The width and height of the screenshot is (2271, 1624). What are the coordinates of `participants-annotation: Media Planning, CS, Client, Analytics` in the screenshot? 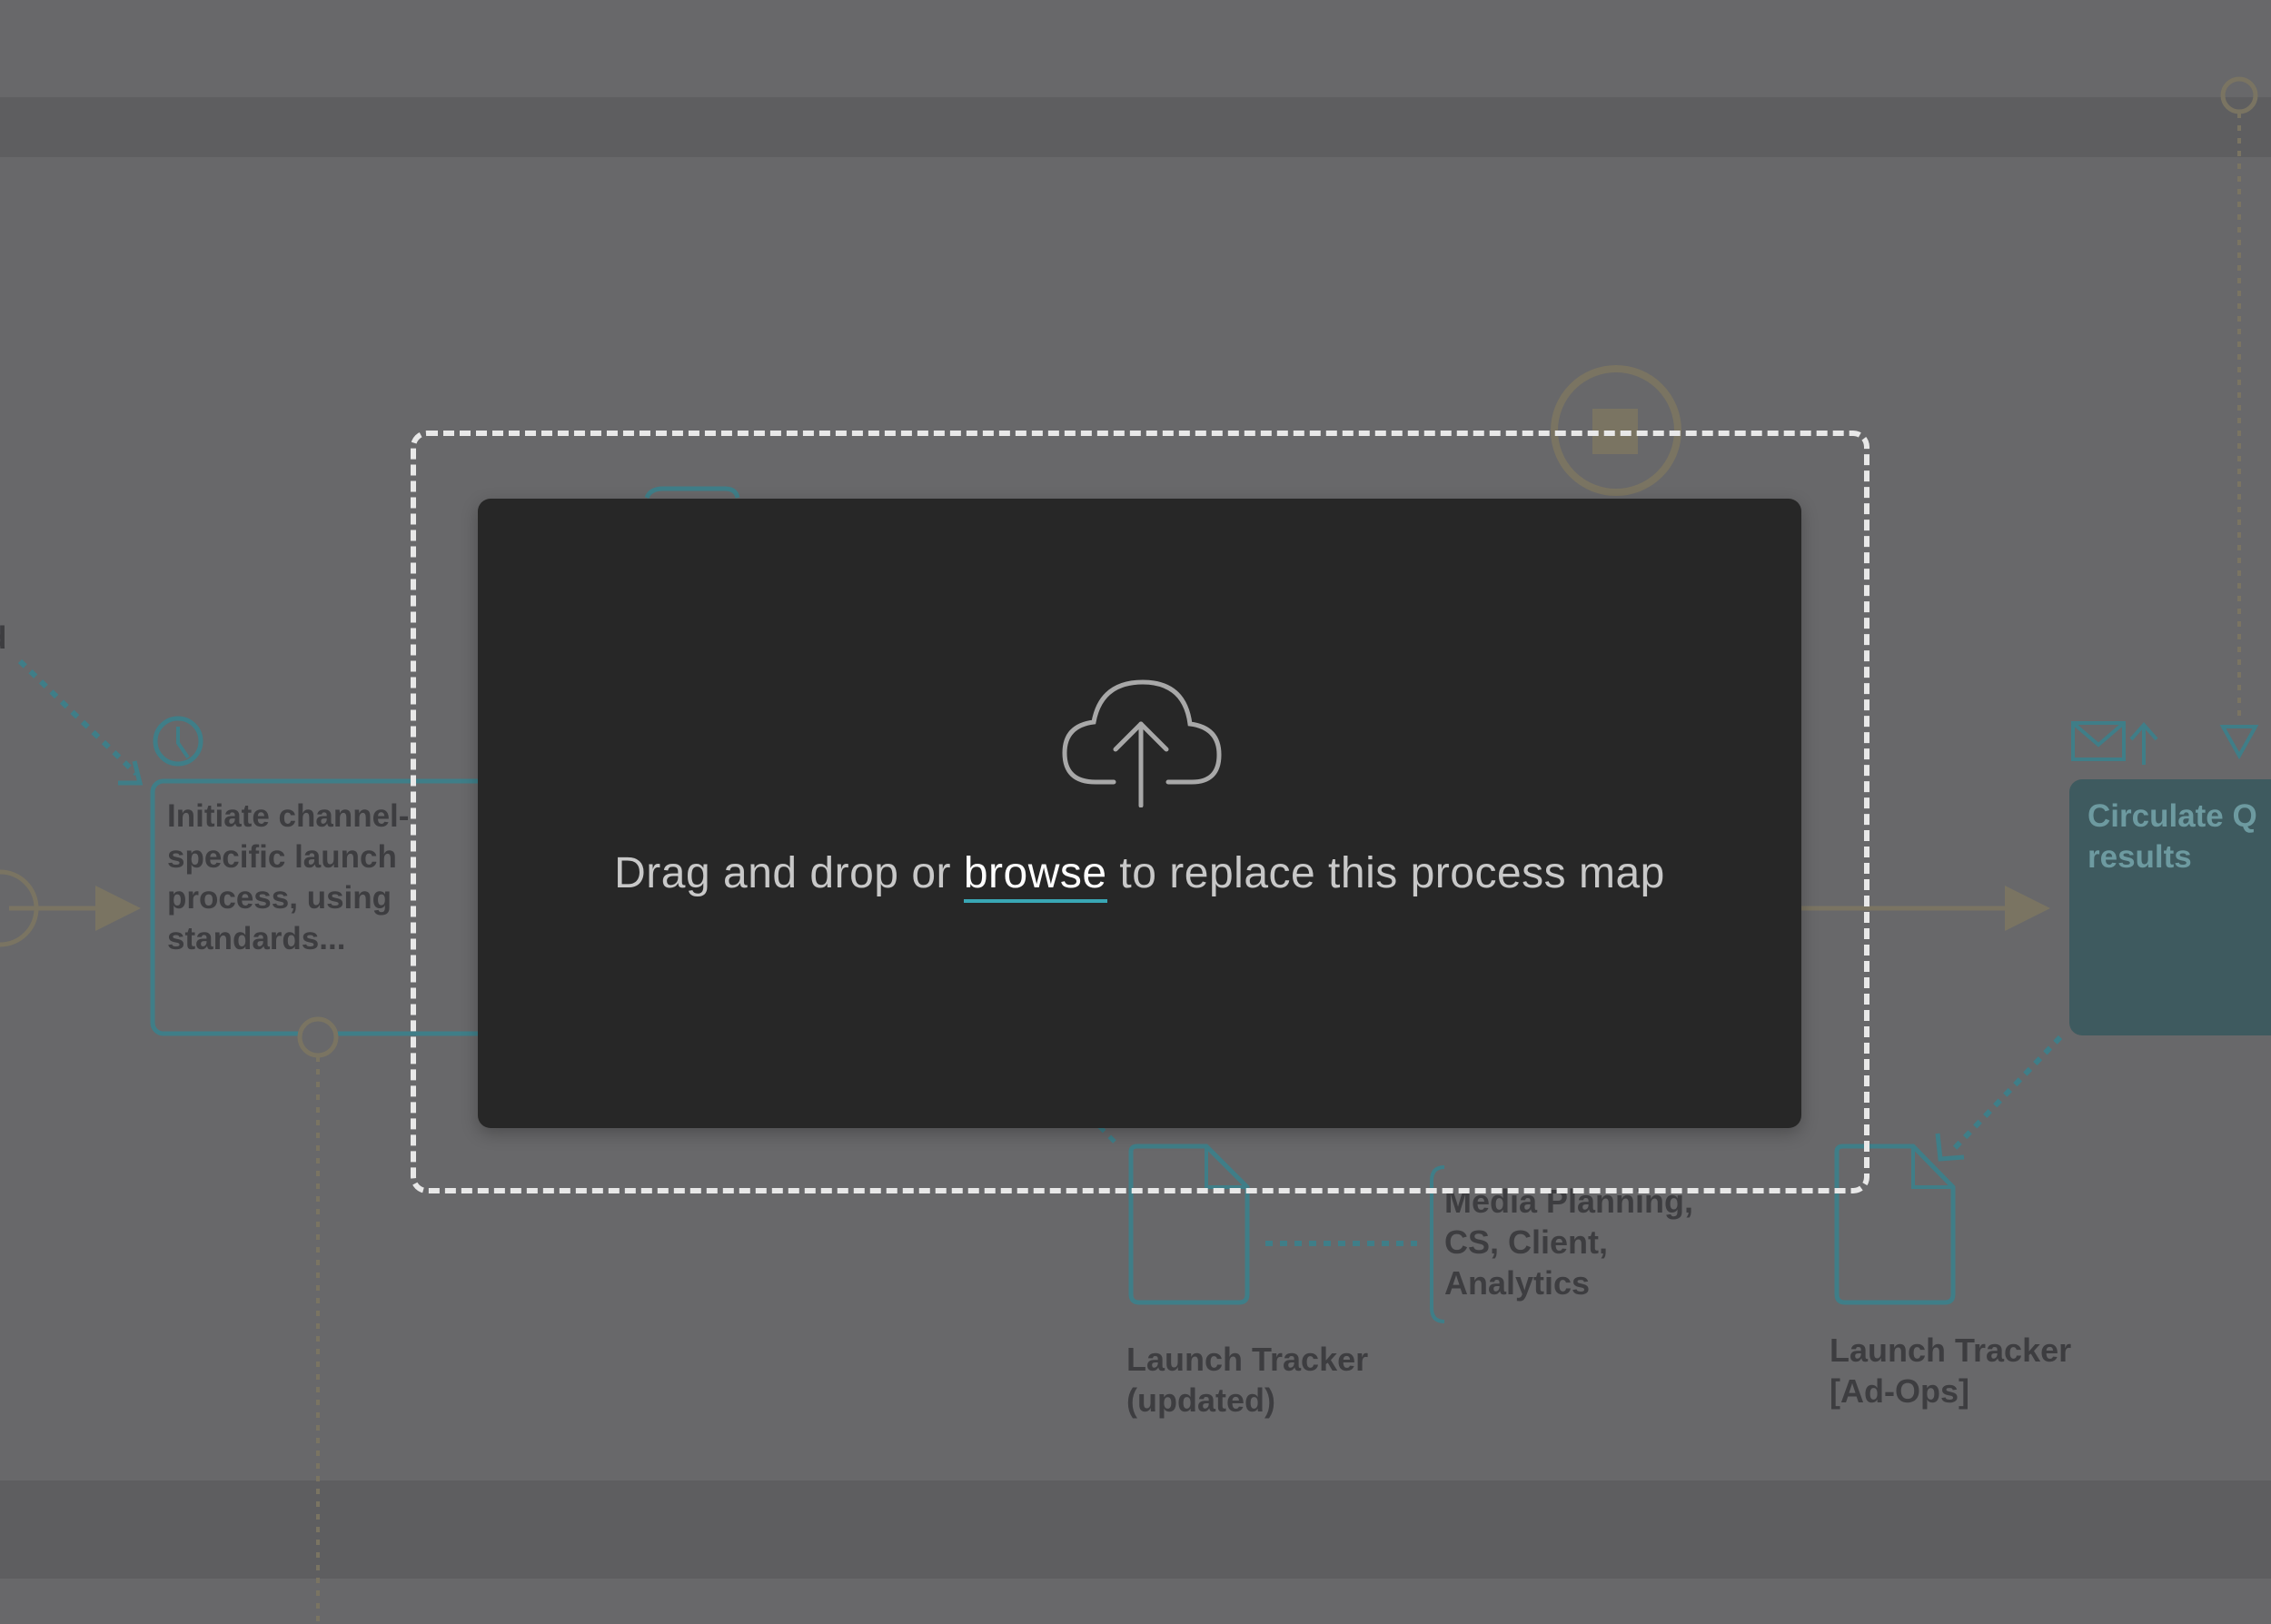 It's located at (1569, 1242).